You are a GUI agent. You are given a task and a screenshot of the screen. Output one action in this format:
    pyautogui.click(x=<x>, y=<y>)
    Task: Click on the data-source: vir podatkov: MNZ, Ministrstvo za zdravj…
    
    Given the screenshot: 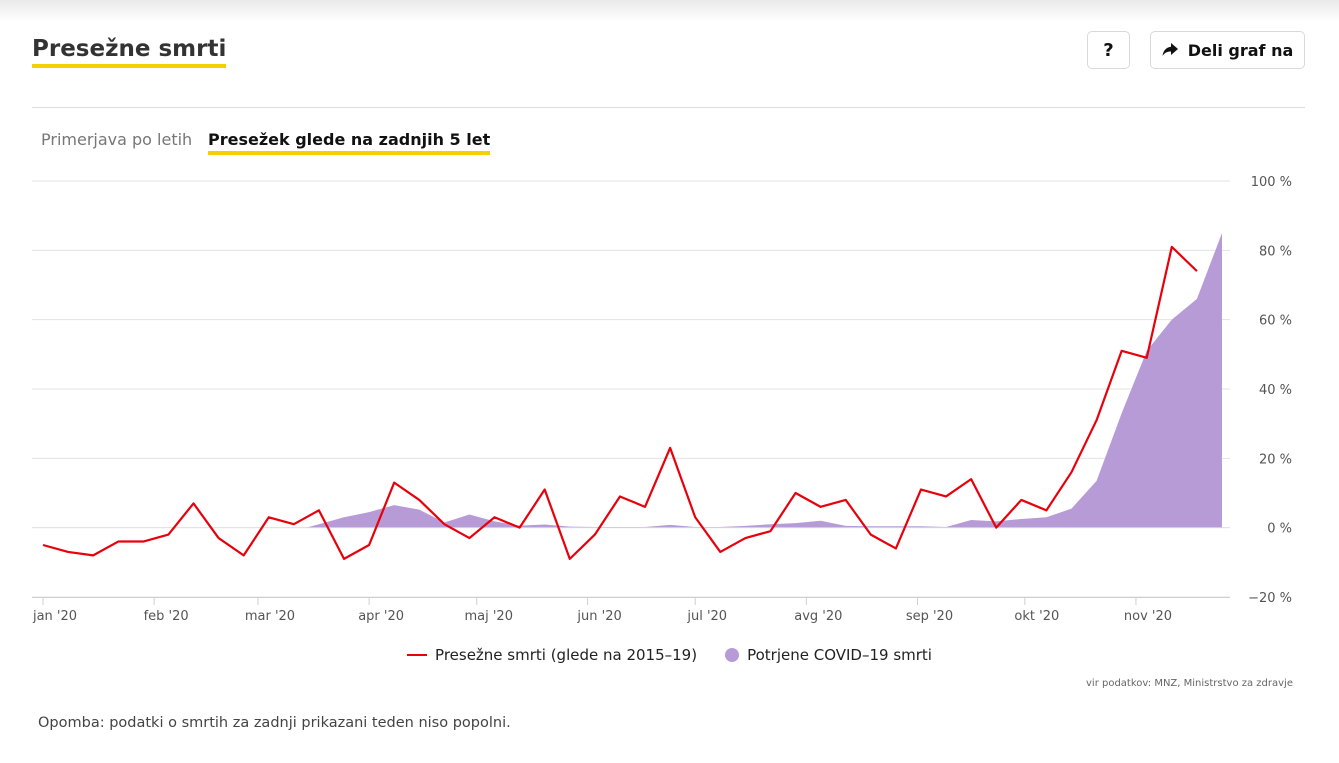 What is the action you would take?
    pyautogui.click(x=1189, y=683)
    